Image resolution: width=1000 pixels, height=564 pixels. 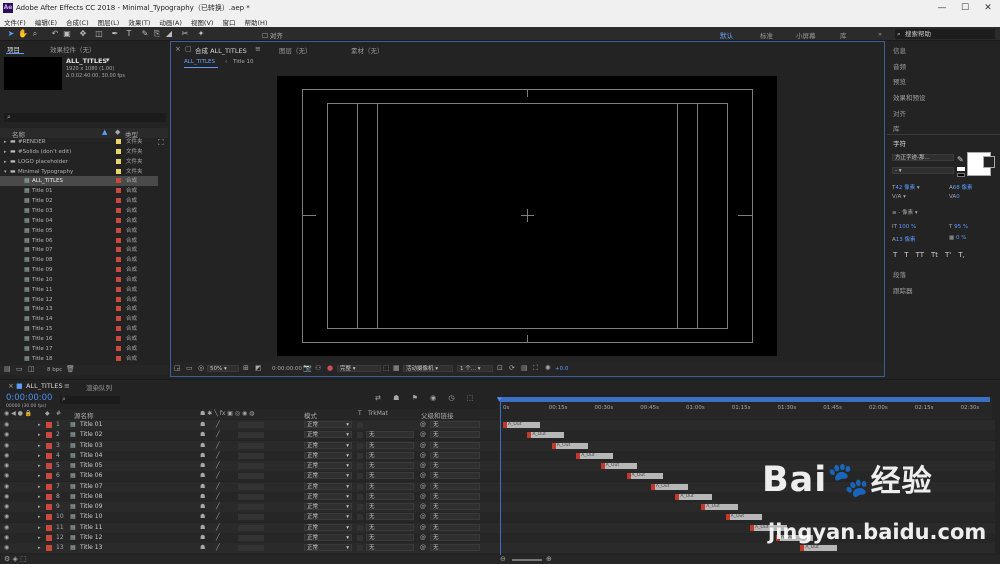 What do you see at coordinates (170, 22) in the screenshot?
I see `menu-item-5: 动画(A)` at bounding box center [170, 22].